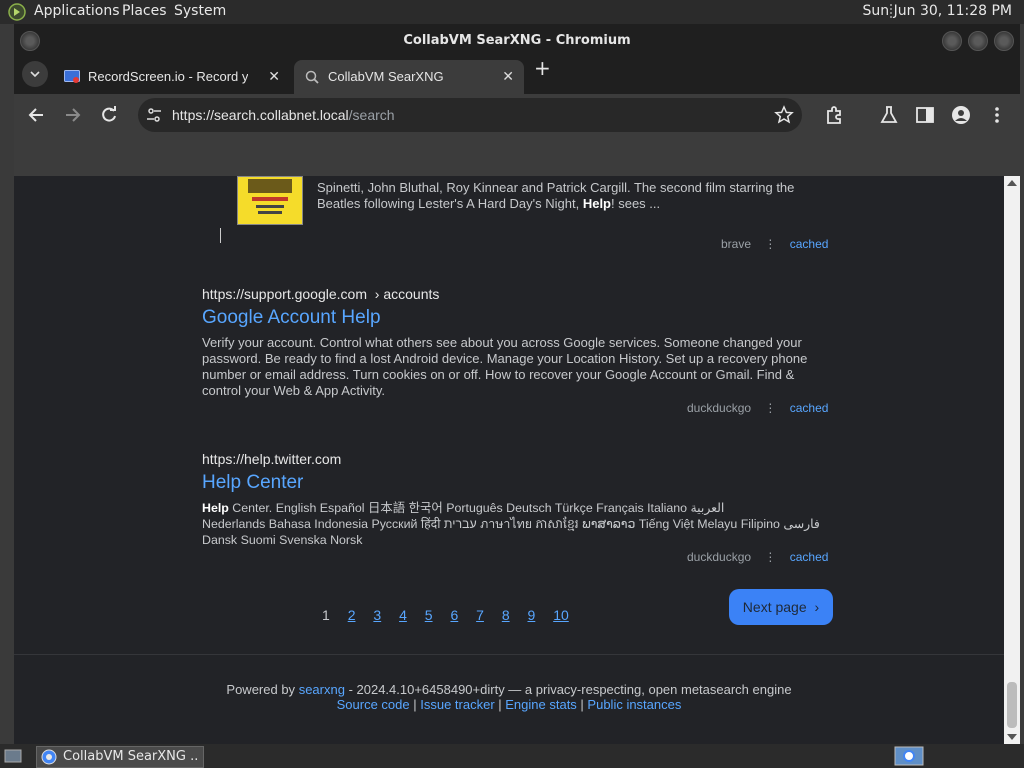  I want to click on chevron-down-icon, so click(35, 74).